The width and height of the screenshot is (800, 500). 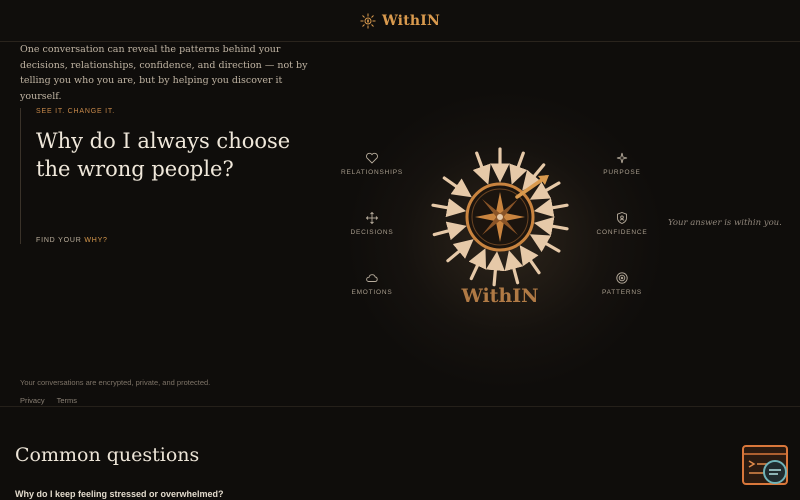 I want to click on brand-home-link: WithIN, so click(x=400, y=21).